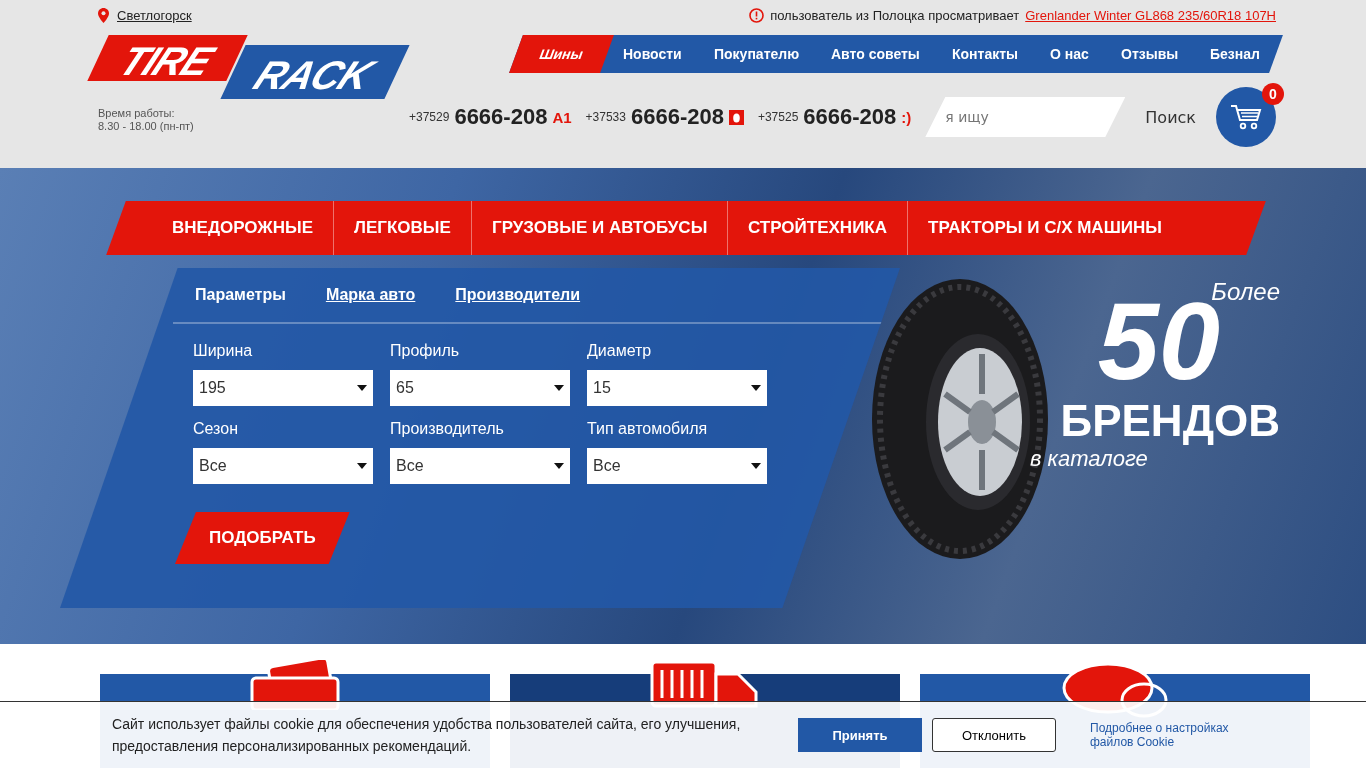  I want to click on nav-item: Покупателю, so click(757, 54).